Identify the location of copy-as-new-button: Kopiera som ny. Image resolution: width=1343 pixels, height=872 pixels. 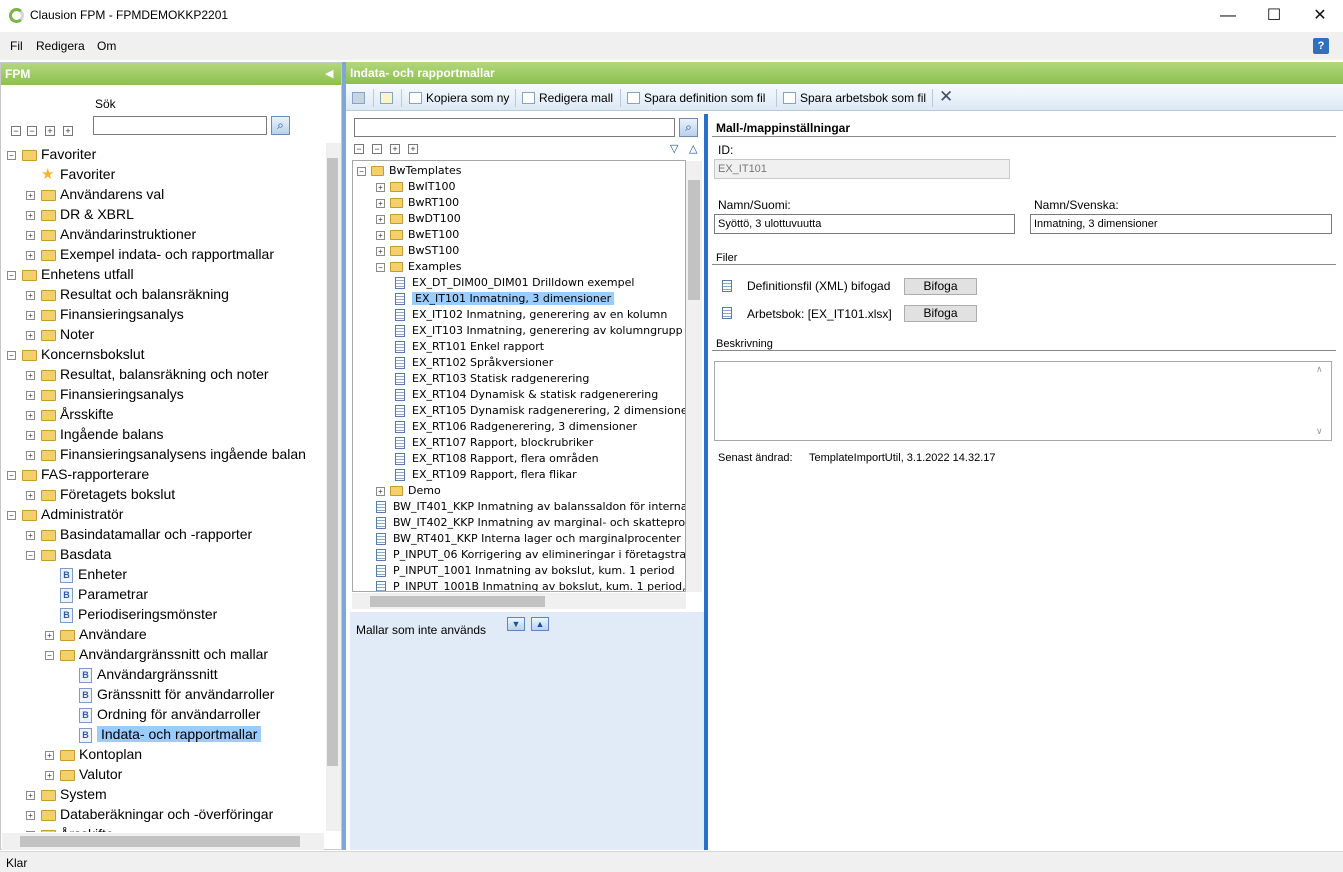
(459, 98).